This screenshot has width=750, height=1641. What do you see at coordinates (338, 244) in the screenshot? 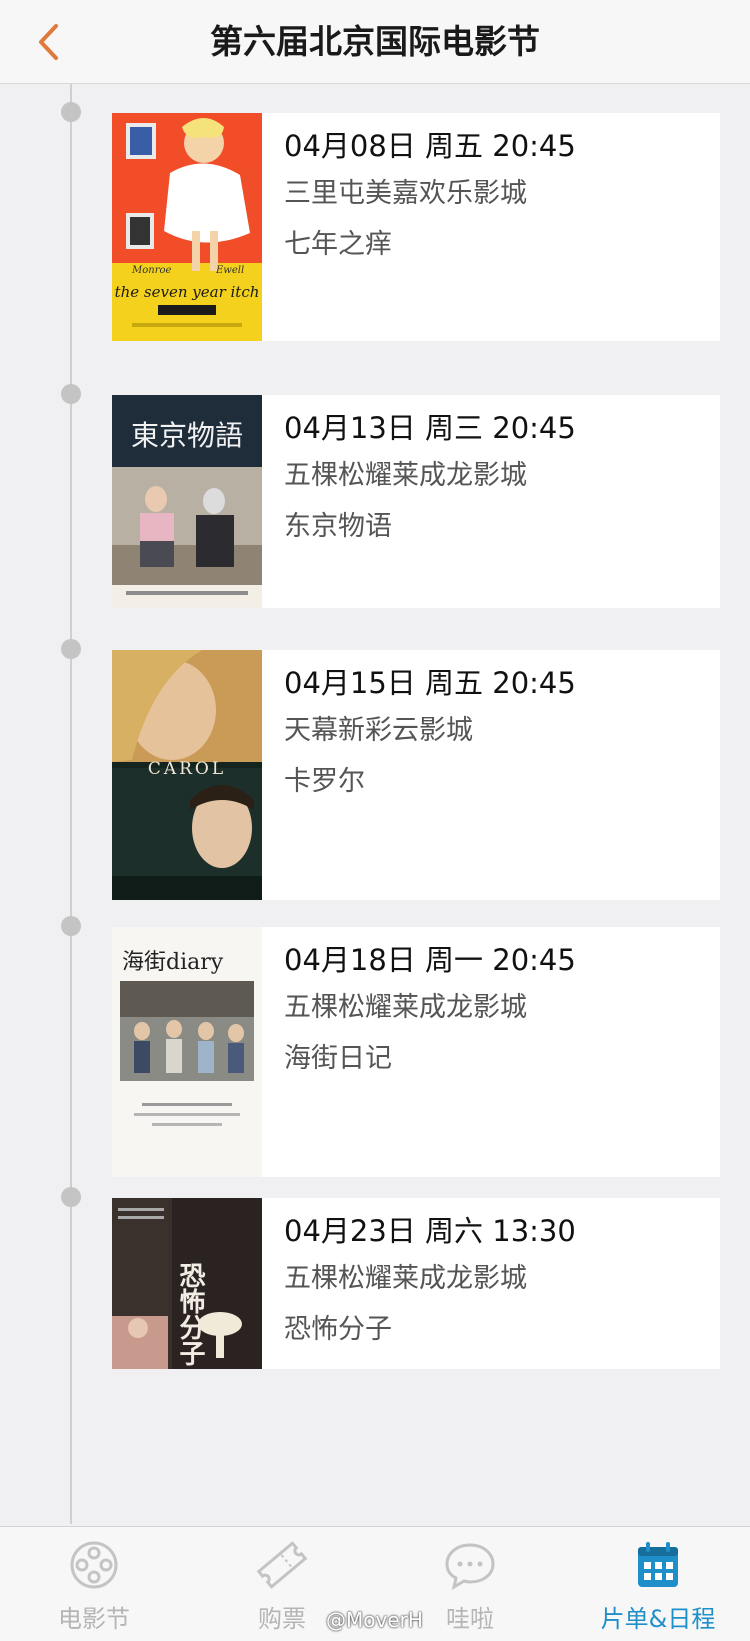
I see `film-title: 七年之痒` at bounding box center [338, 244].